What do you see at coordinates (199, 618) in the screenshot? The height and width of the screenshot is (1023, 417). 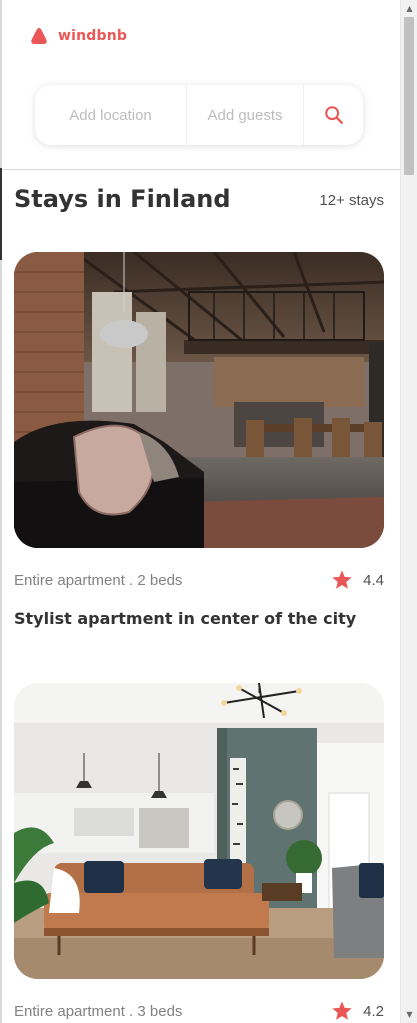 I see `stay-title: Stylist apartment in center of the city` at bounding box center [199, 618].